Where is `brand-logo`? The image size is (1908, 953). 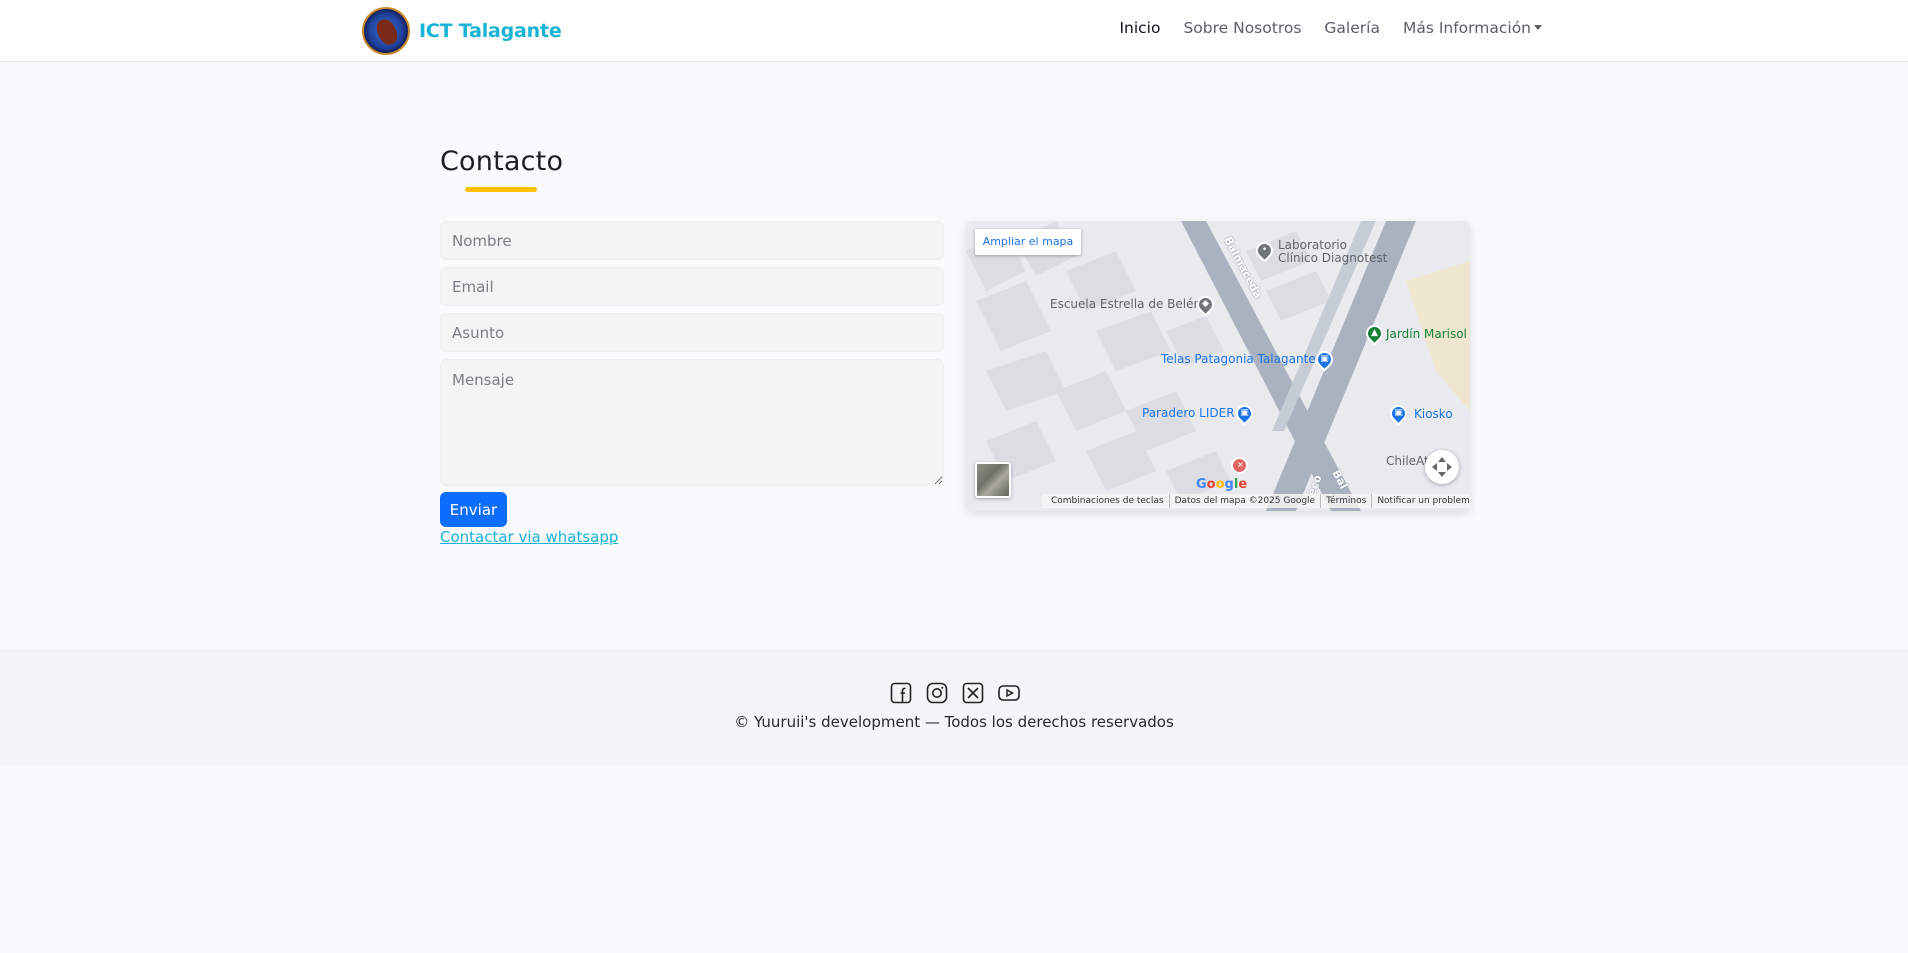
brand-logo is located at coordinates (386, 31).